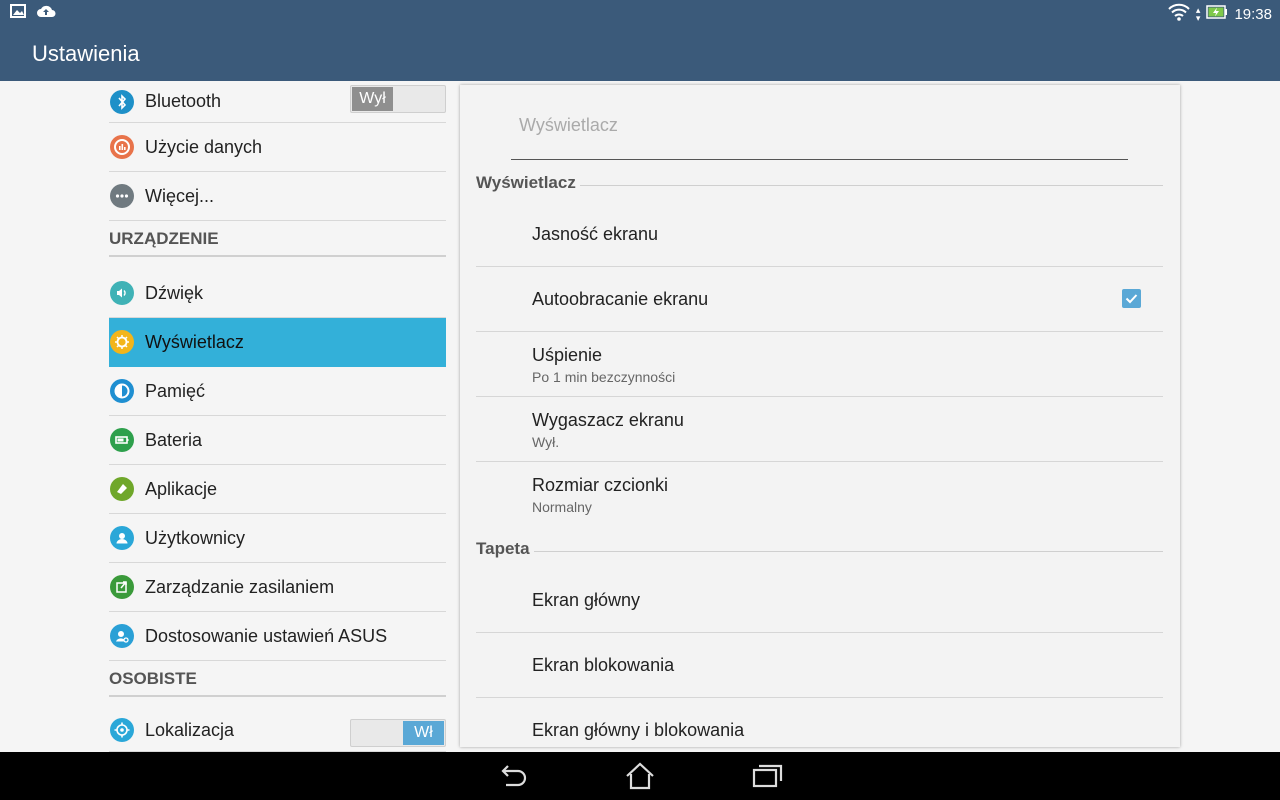 The width and height of the screenshot is (1280, 800). Describe the element at coordinates (122, 342) in the screenshot. I see `display-icon` at that location.